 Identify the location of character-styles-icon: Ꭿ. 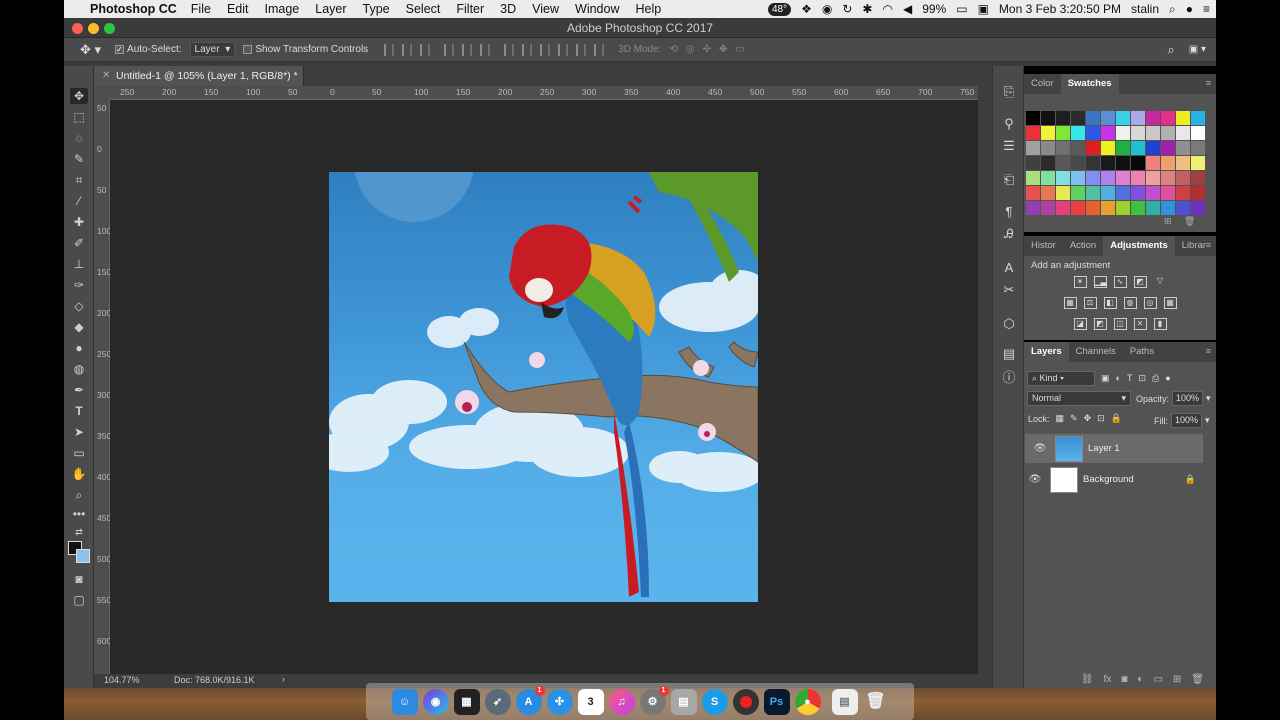
(1009, 234).